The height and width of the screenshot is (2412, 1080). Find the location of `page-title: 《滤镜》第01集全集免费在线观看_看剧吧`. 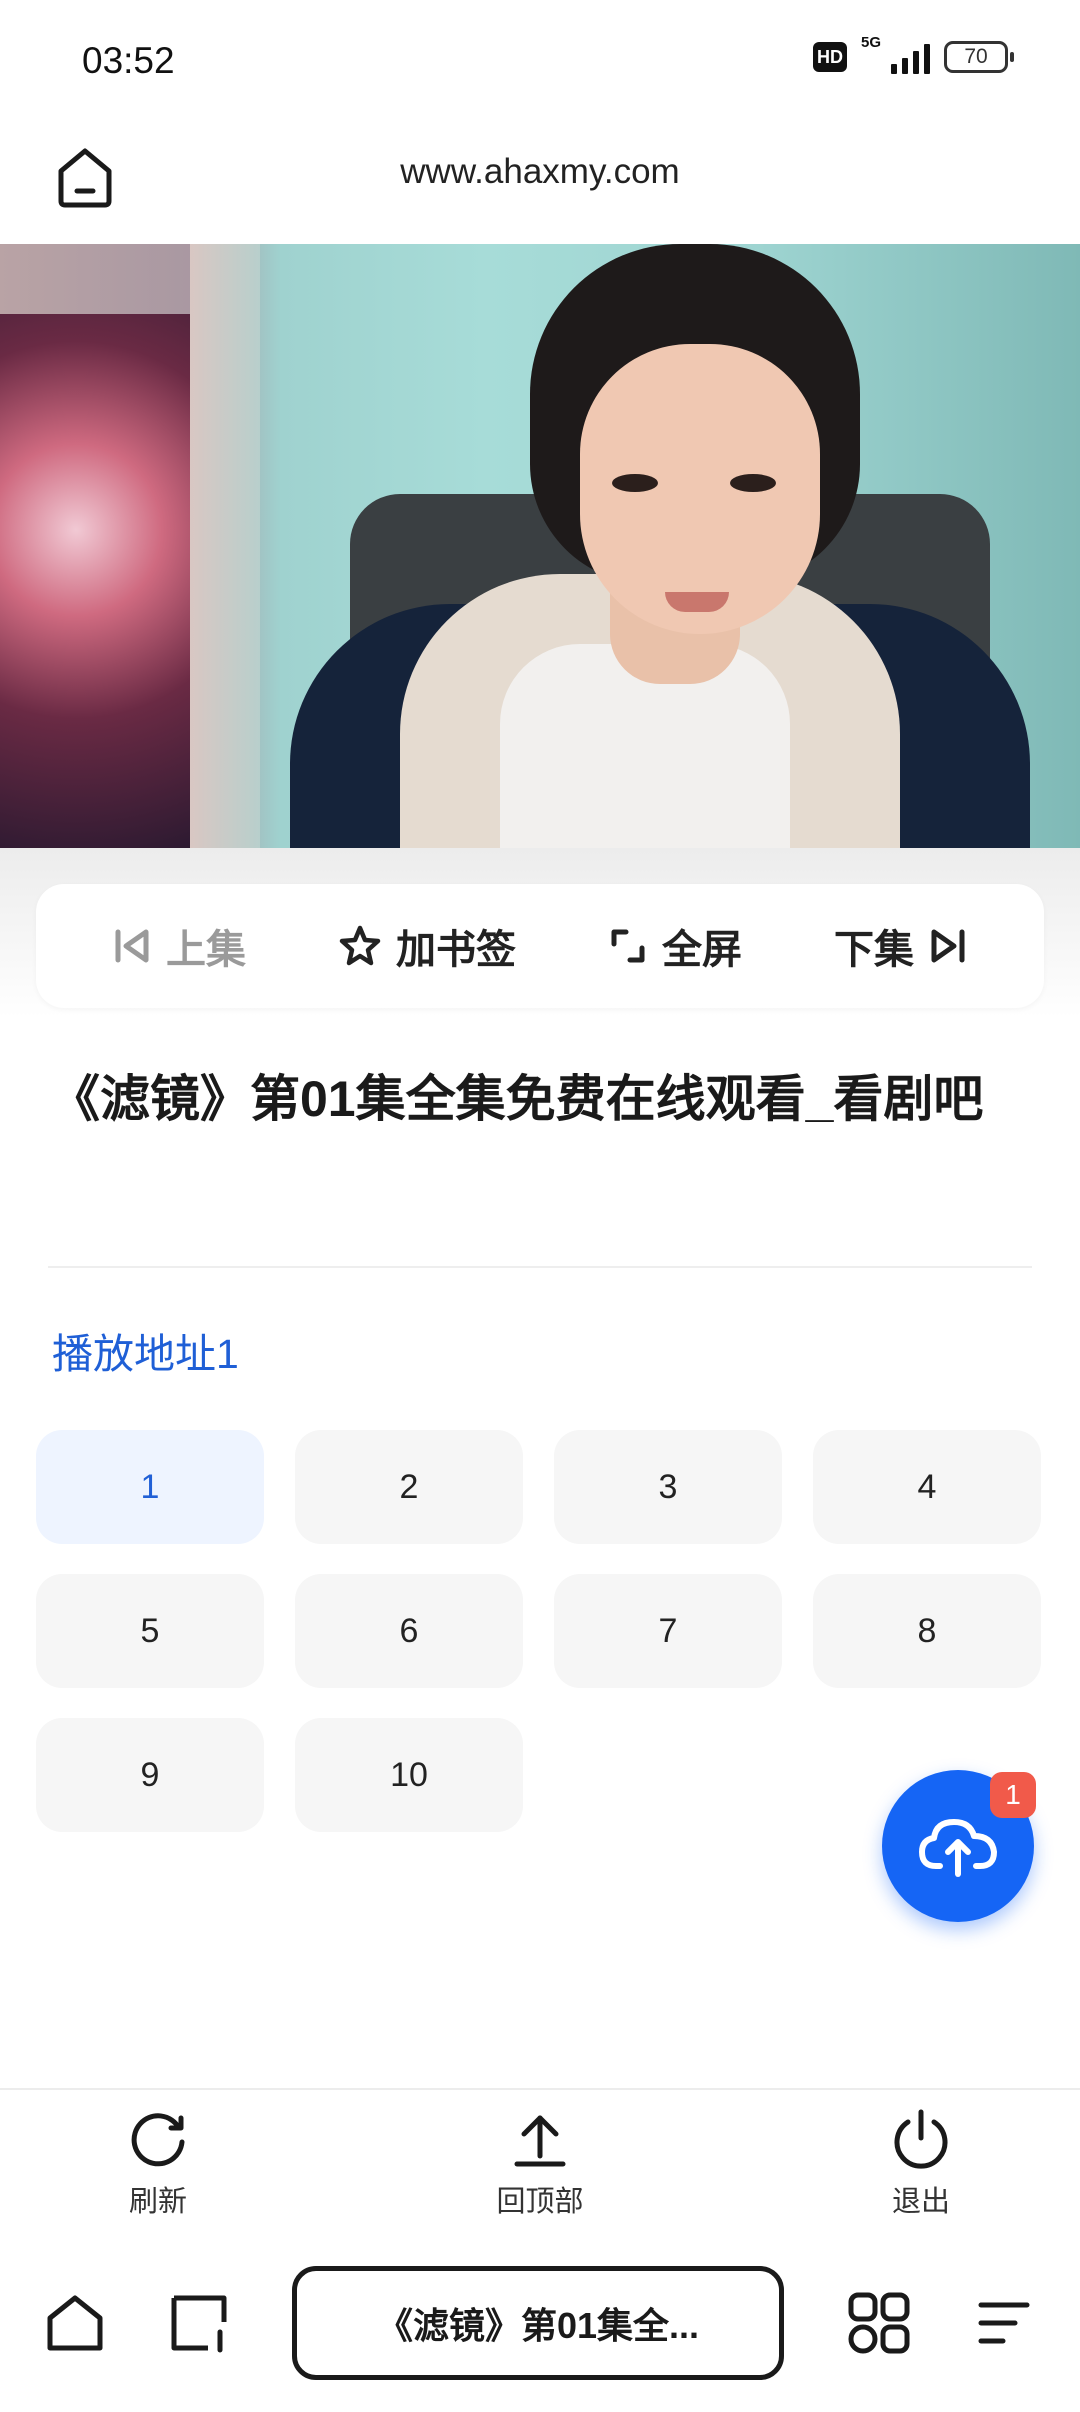

page-title: 《滤镜》第01集全集免费在线观看_看剧吧 is located at coordinates (517, 1099).